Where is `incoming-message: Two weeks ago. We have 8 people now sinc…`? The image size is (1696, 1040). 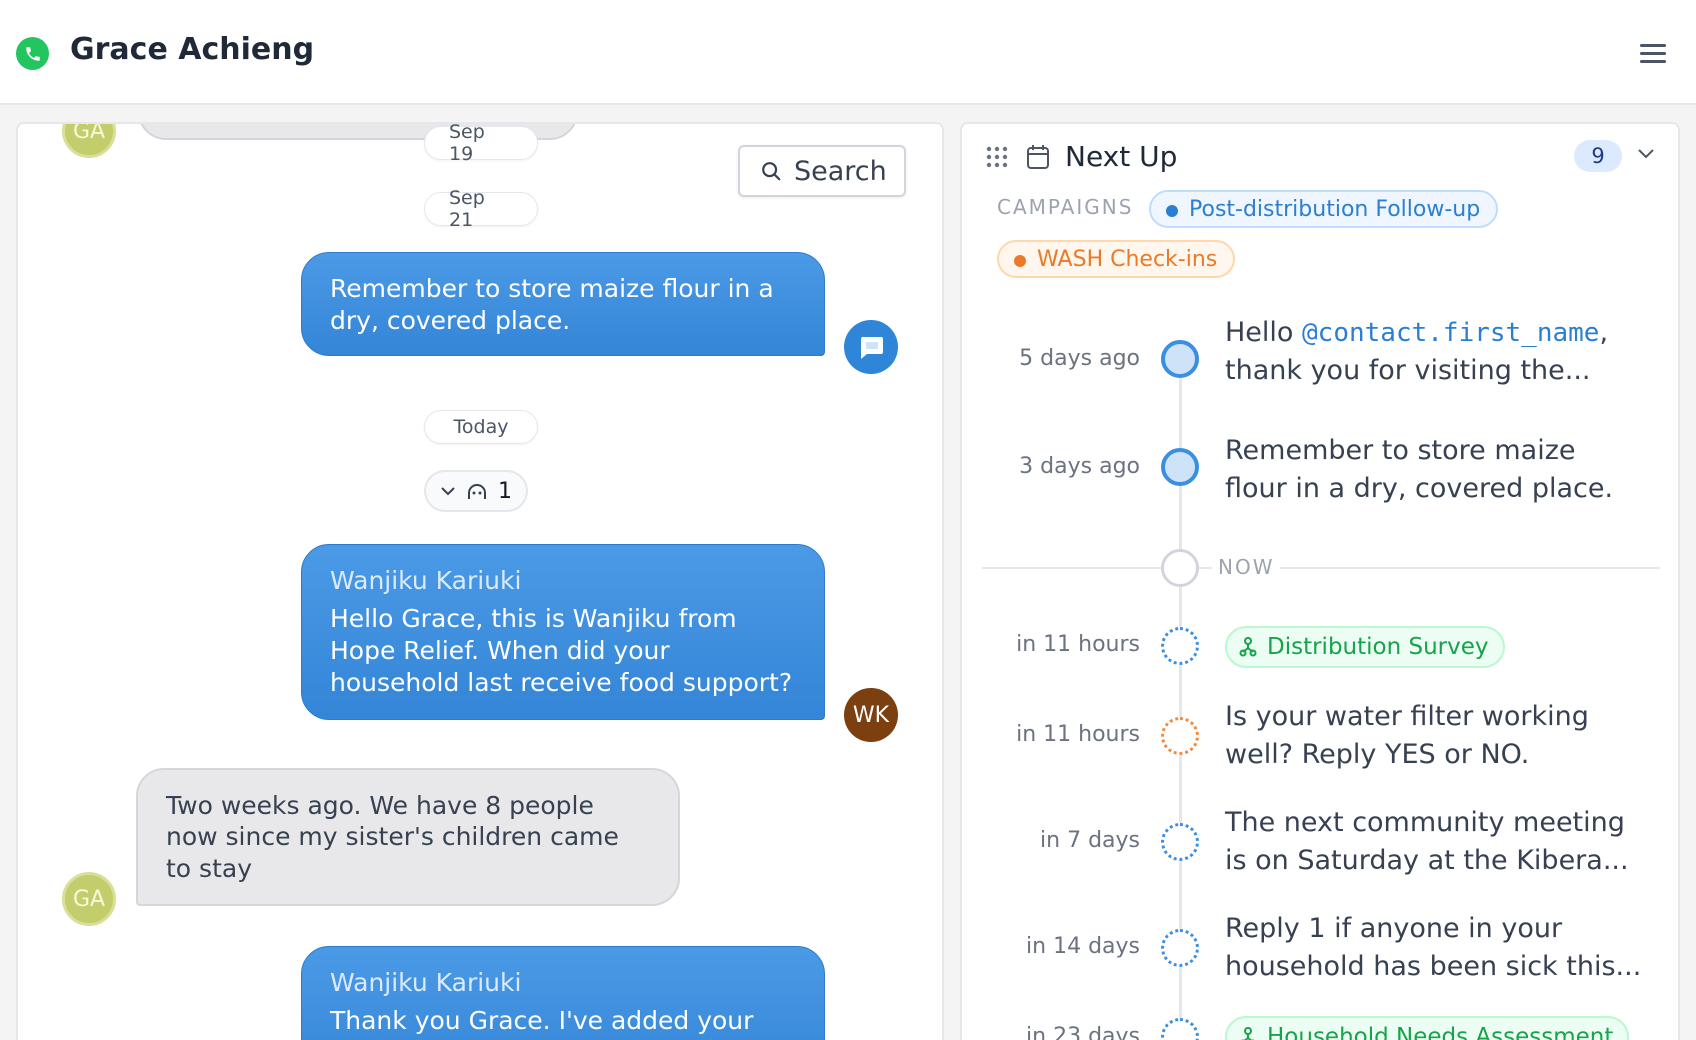 incoming-message: Two weeks ago. We have 8 people now sinc… is located at coordinates (408, 837).